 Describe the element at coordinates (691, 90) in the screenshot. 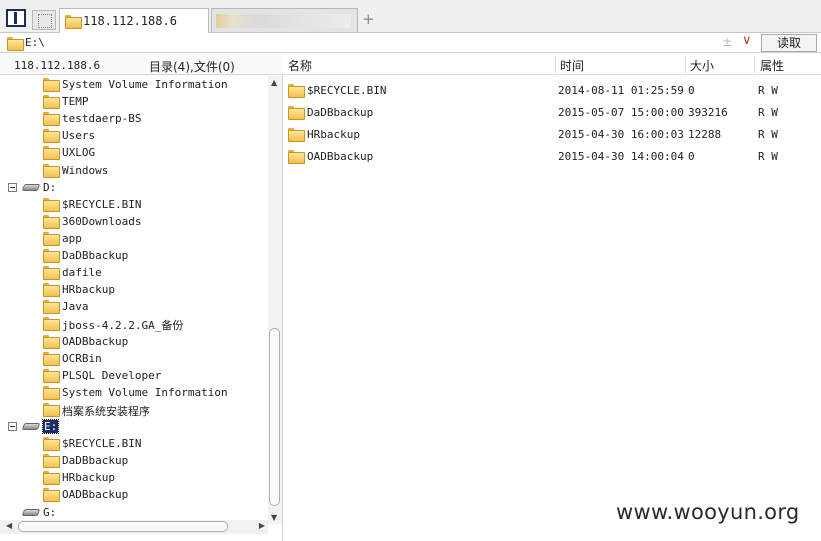

I see `file-size: 0` at that location.